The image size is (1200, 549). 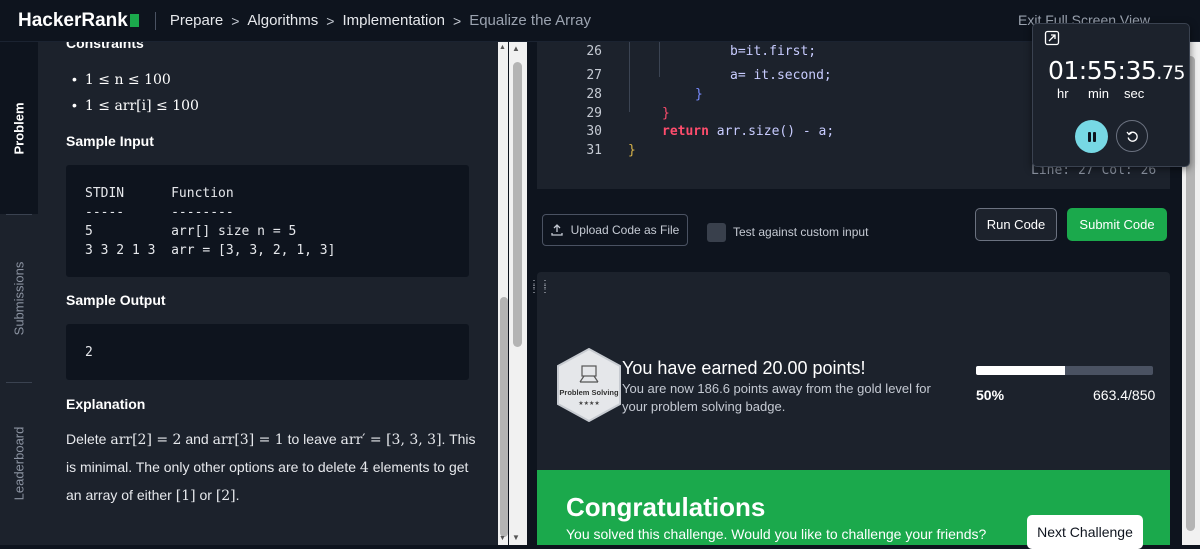 What do you see at coordinates (1016, 224) in the screenshot?
I see `run-code-button: Run Code` at bounding box center [1016, 224].